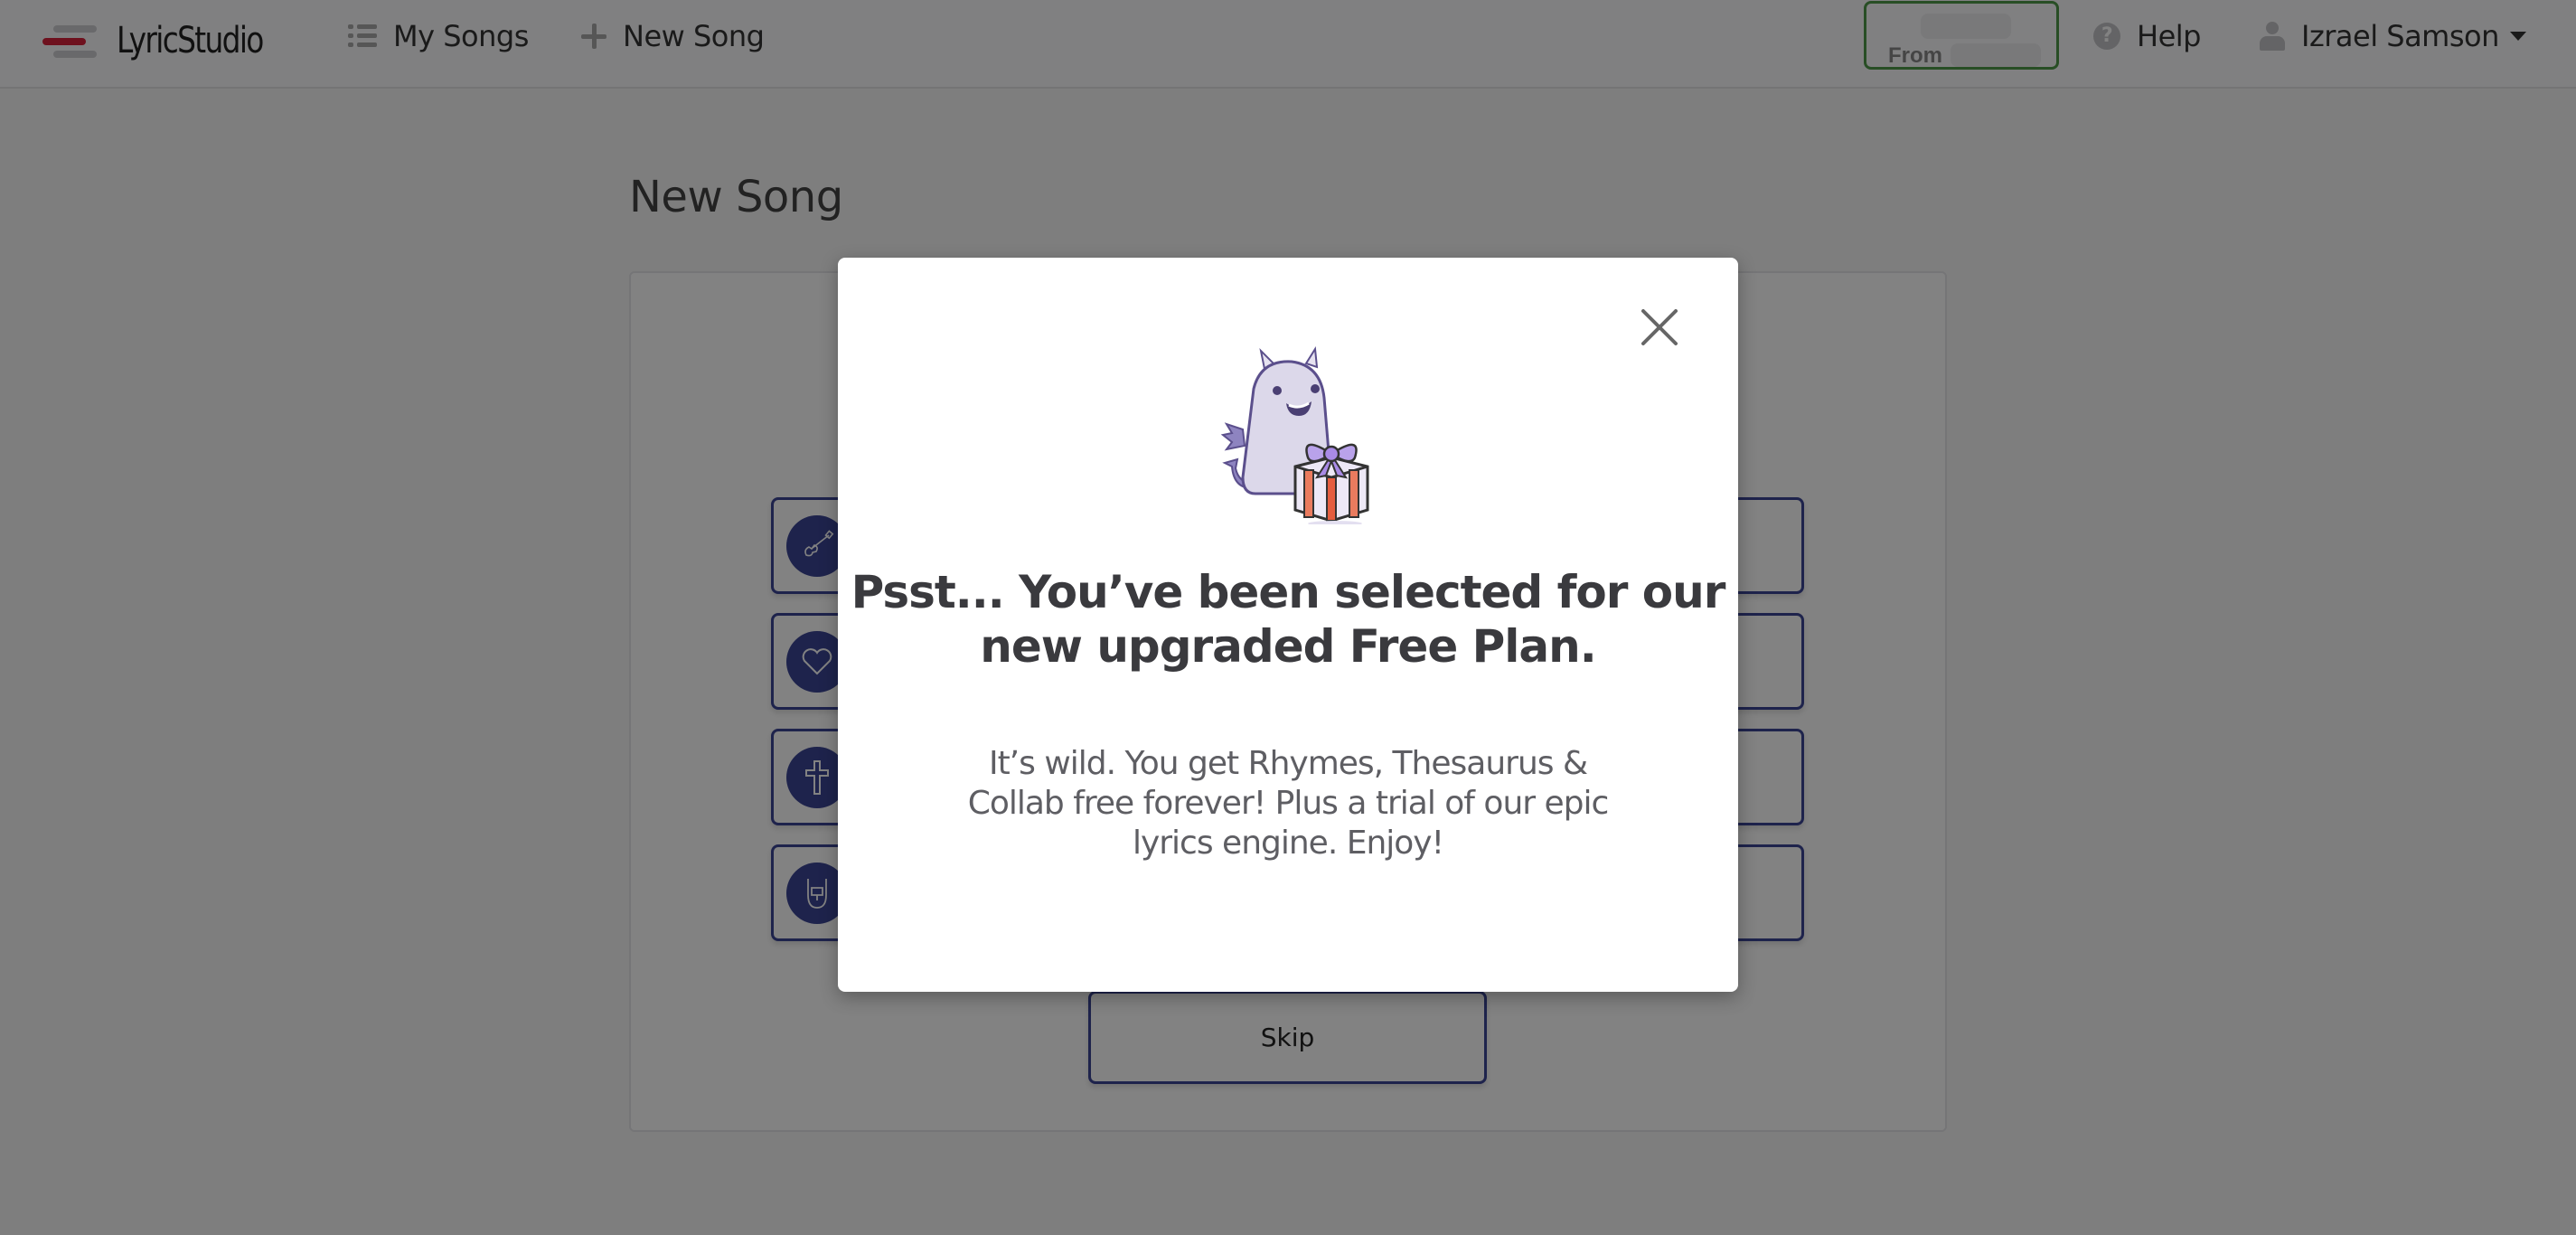 This screenshot has height=1235, width=2576. What do you see at coordinates (1289, 592) in the screenshot?
I see `modal-title-line: Psst... You’ve been selected for our` at bounding box center [1289, 592].